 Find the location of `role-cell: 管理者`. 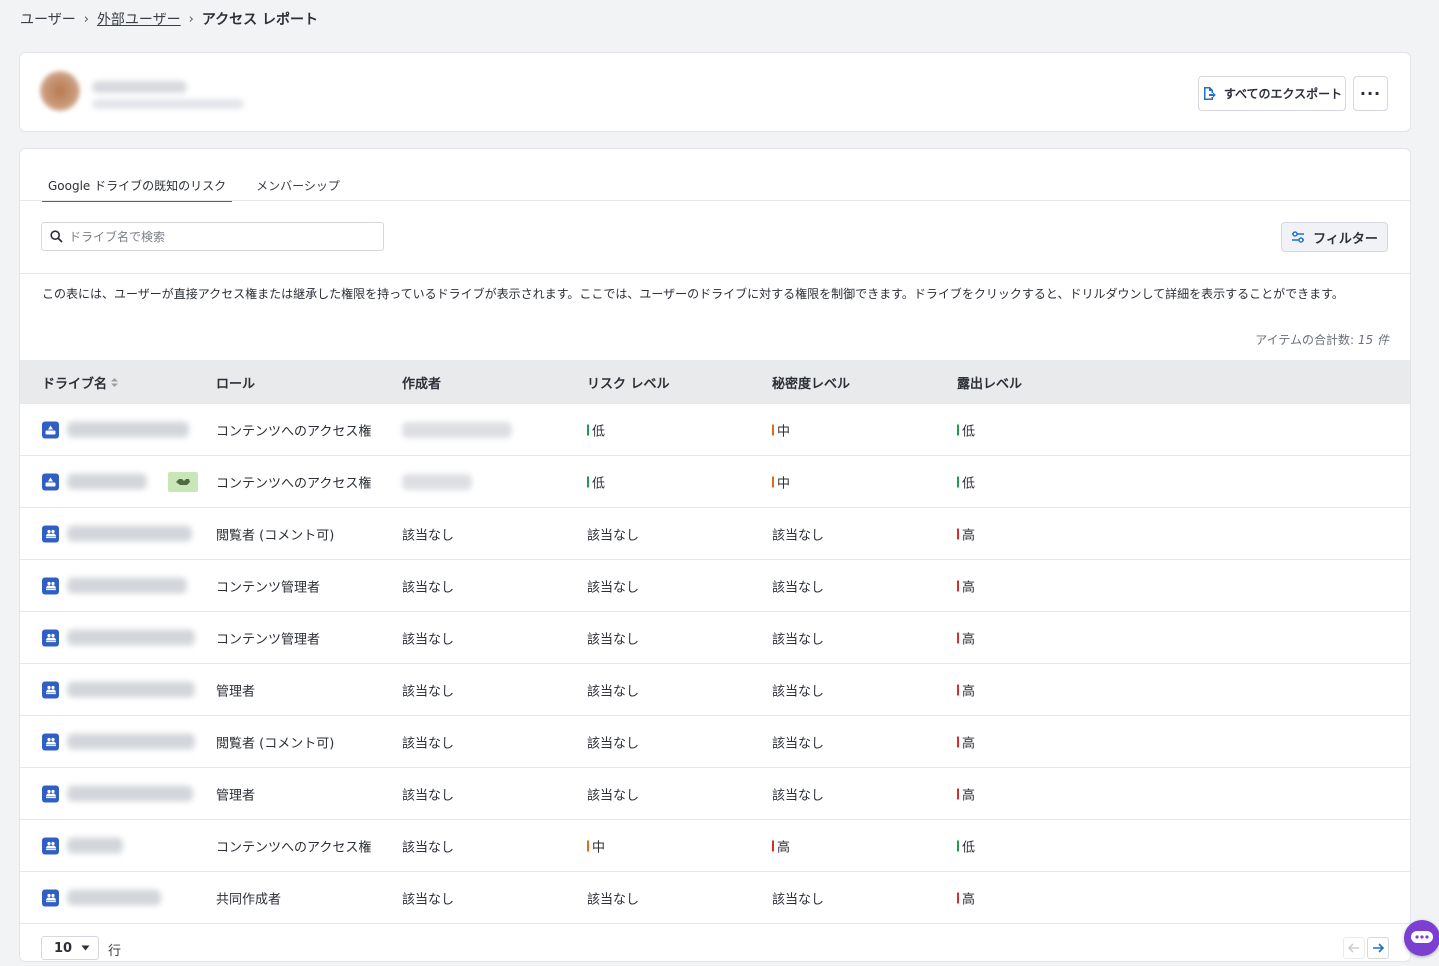

role-cell: 管理者 is located at coordinates (236, 795).